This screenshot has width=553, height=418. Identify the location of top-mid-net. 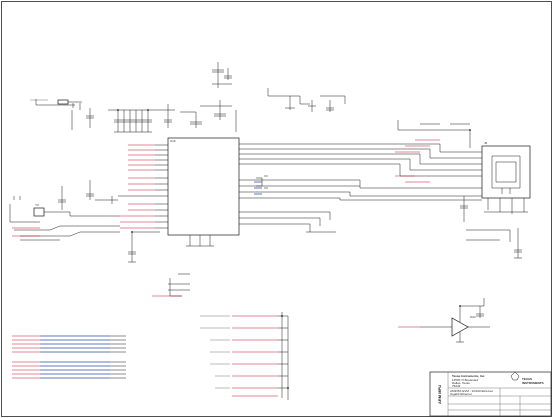
(306, 100).